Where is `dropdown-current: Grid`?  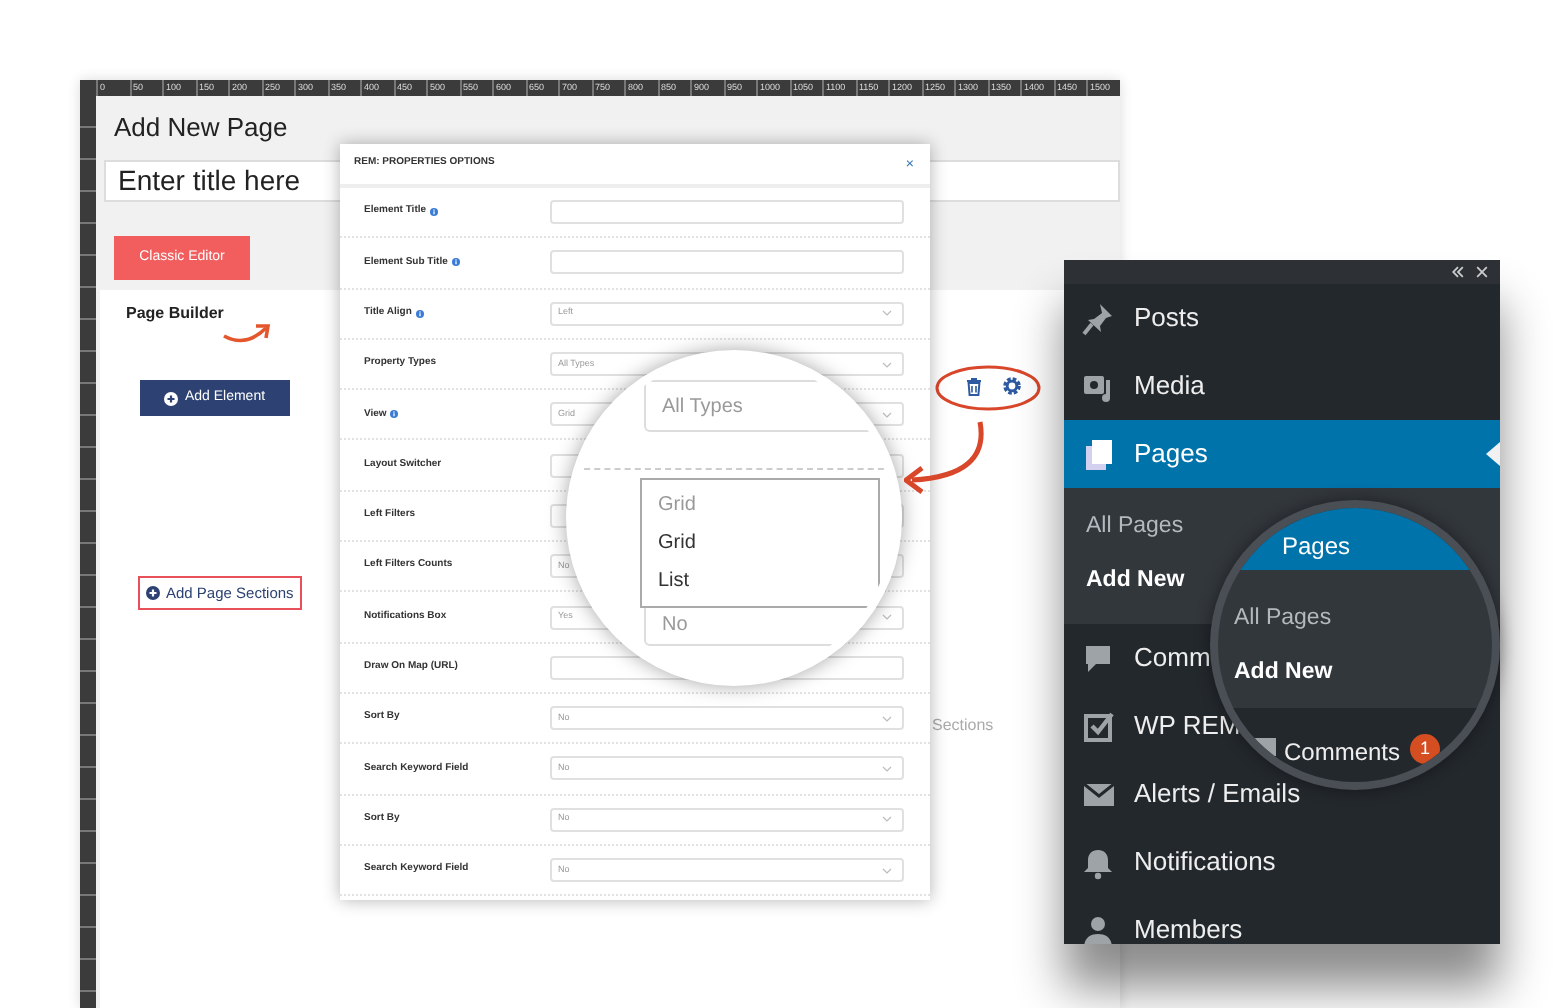 dropdown-current: Grid is located at coordinates (677, 506).